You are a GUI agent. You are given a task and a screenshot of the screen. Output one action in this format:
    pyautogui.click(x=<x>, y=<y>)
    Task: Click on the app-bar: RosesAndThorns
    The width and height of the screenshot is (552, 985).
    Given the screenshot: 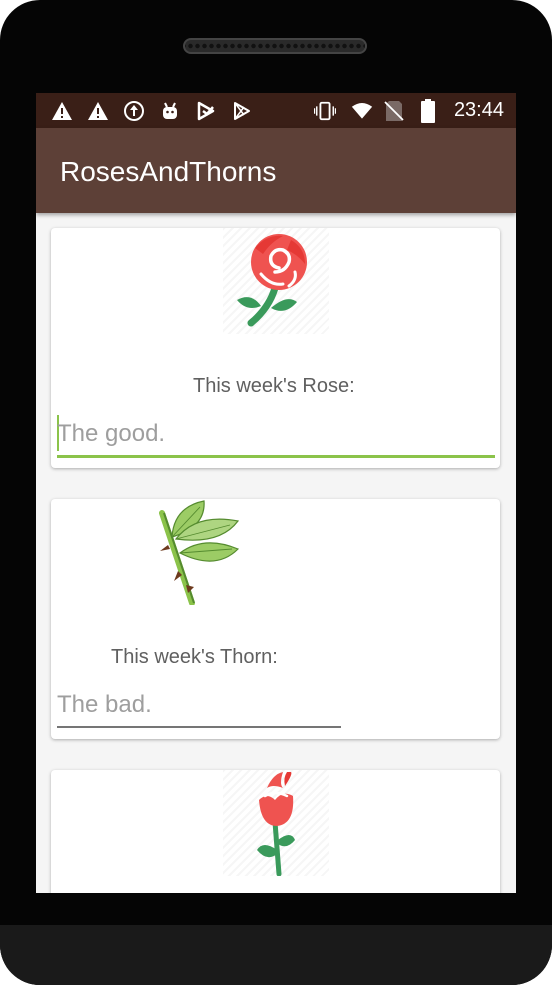 What is the action you would take?
    pyautogui.click(x=276, y=170)
    